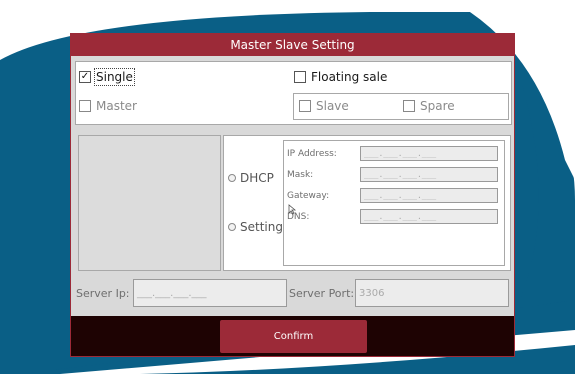 The width and height of the screenshot is (575, 374). I want to click on mask-input: ___.___.___.___, so click(429, 174).